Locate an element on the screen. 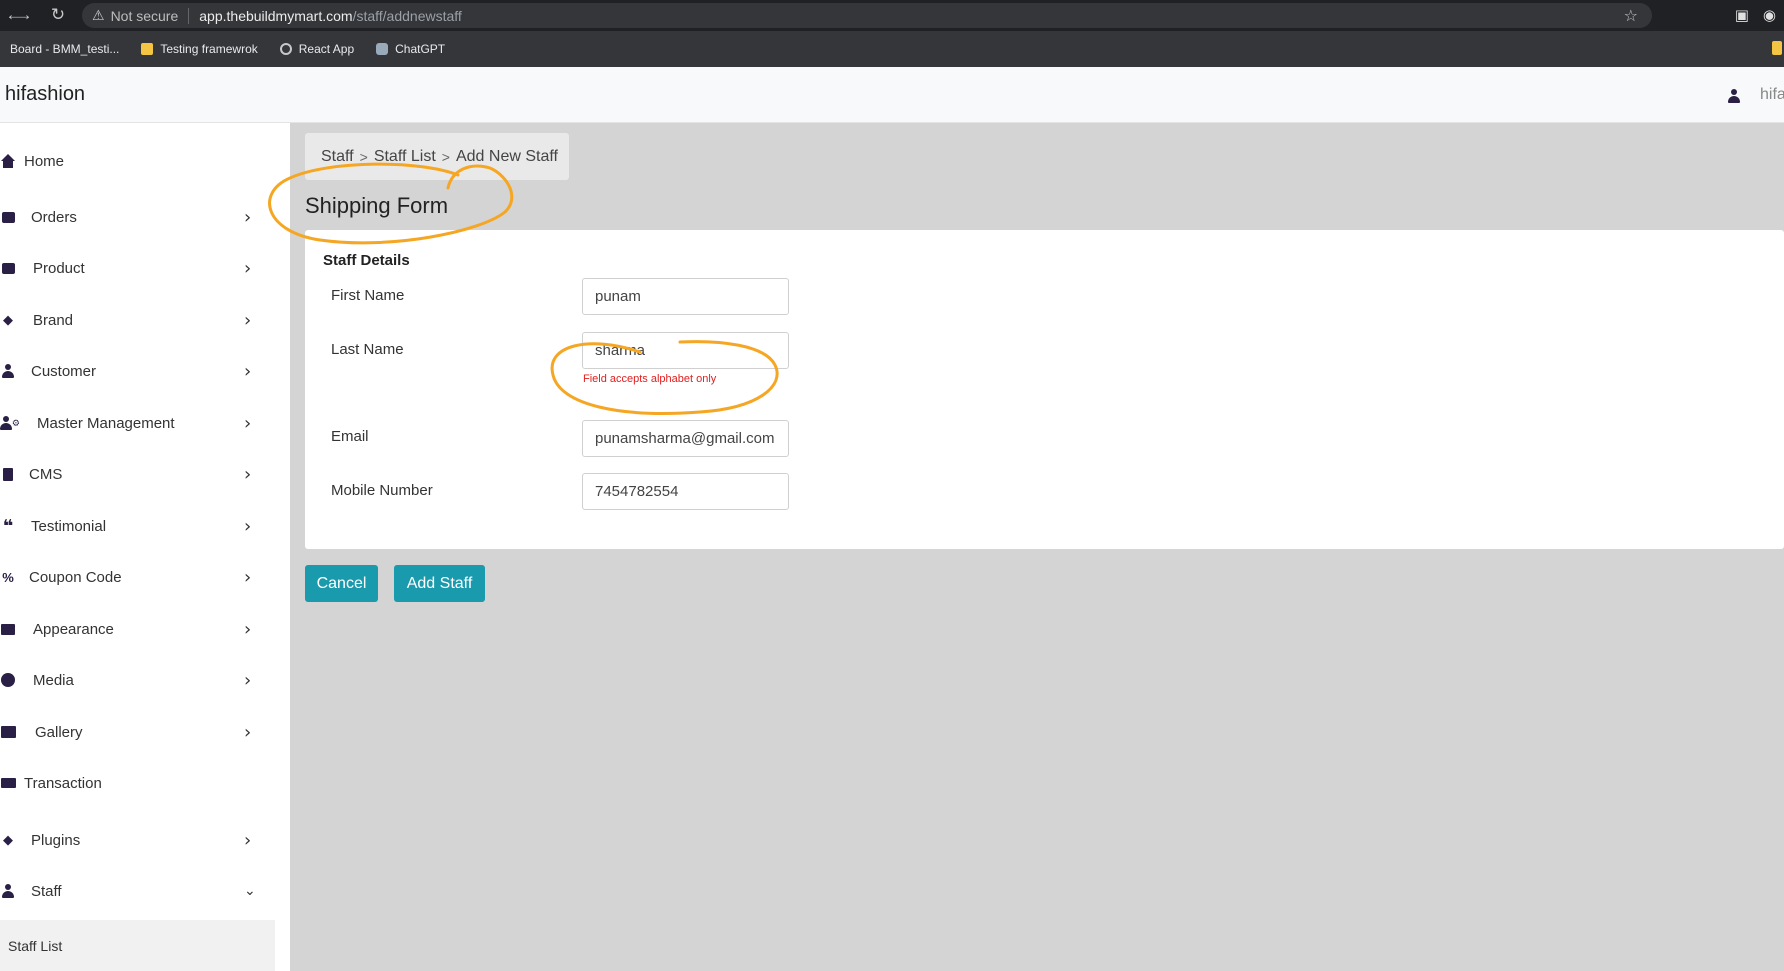  sidebar-item-label: Product is located at coordinates (59, 268).